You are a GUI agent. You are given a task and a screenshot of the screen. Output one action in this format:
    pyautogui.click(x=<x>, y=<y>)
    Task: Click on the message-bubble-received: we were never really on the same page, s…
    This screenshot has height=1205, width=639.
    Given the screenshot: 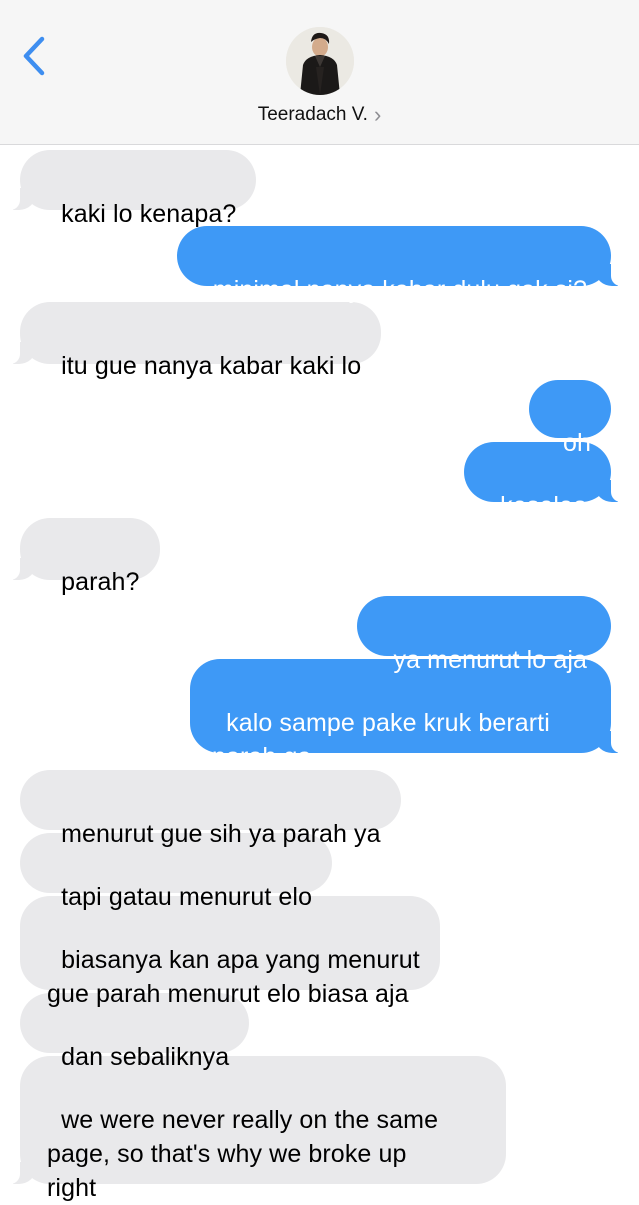 What is the action you would take?
    pyautogui.click(x=258, y=1129)
    